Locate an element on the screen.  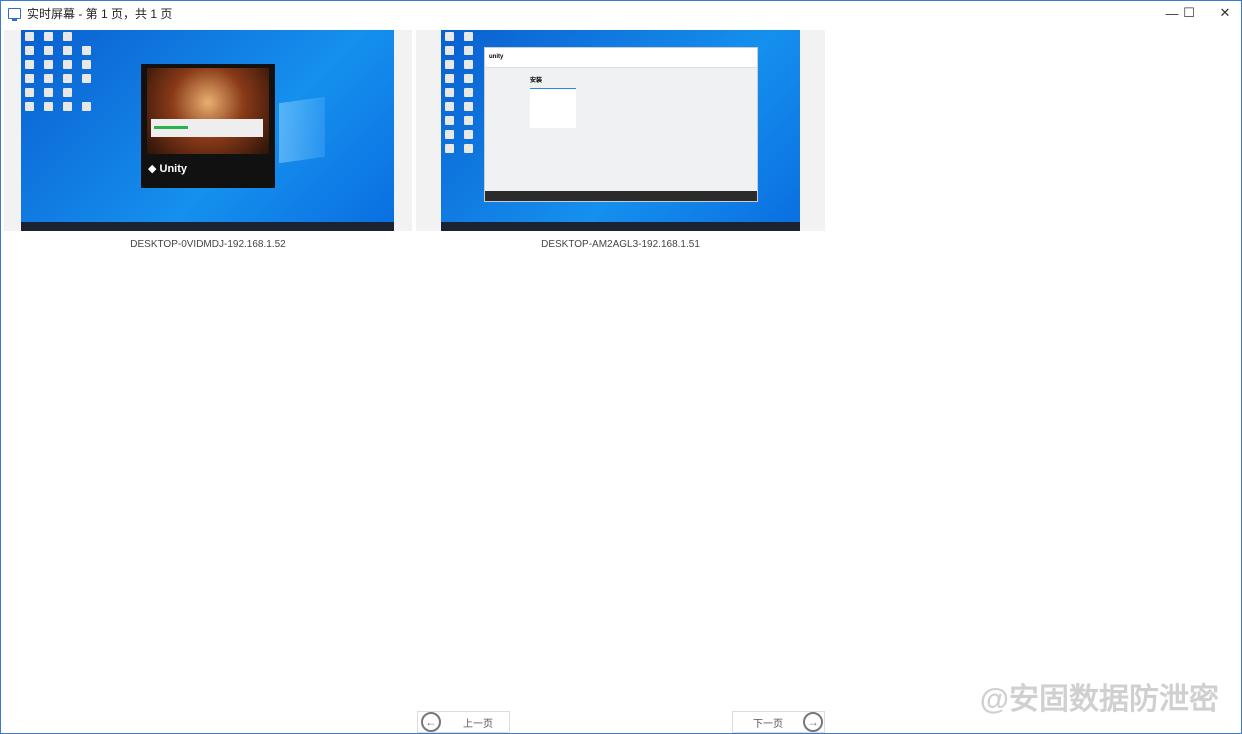
monitor-icon is located at coordinates (14, 14).